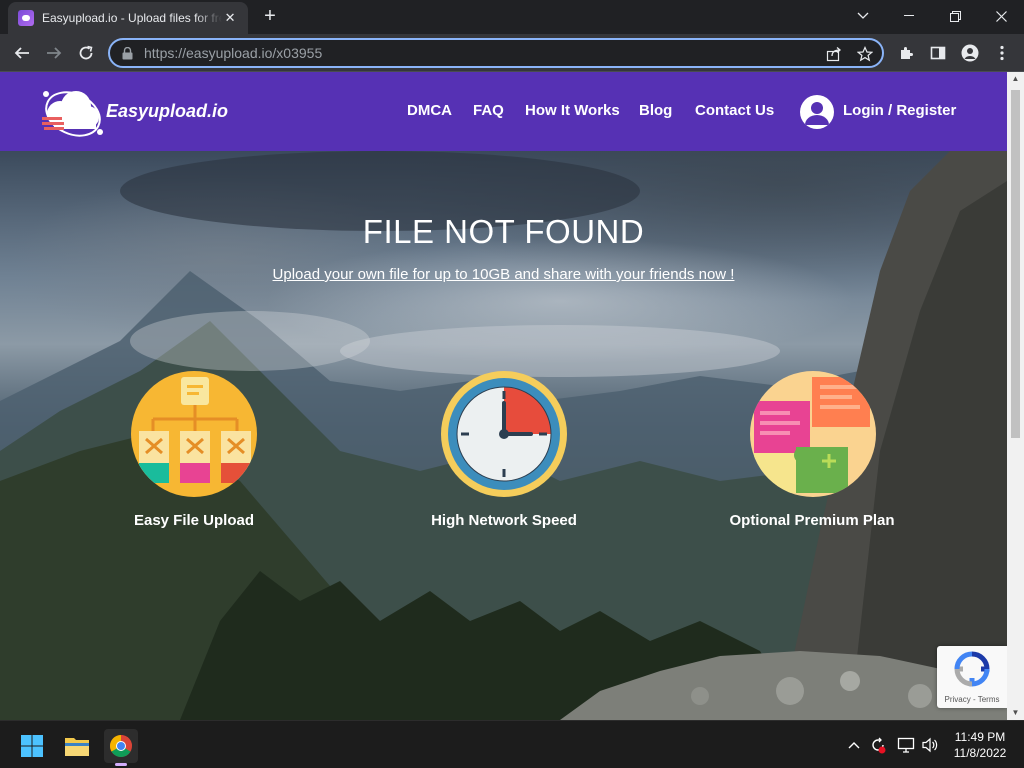  Describe the element at coordinates (909, 16) in the screenshot. I see `minimize-icon` at that location.